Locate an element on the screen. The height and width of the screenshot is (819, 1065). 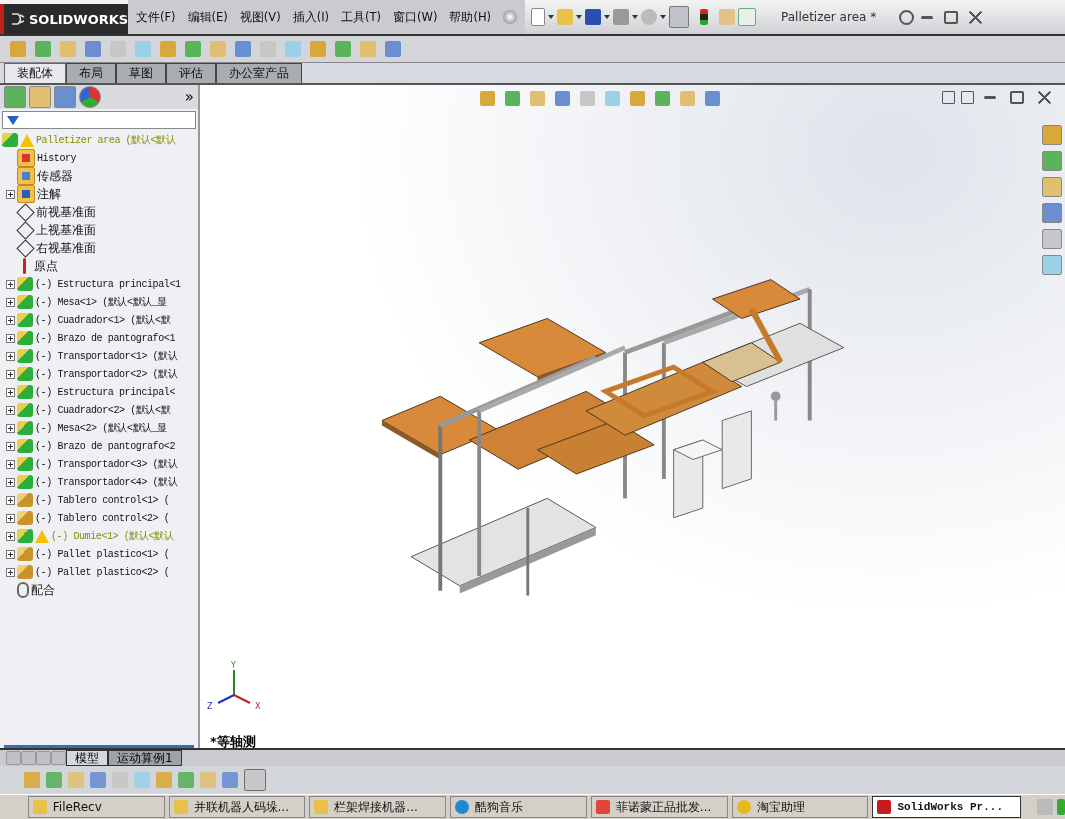
taskbar-button: 酷狗音乐 is located at coordinates (518, 807).